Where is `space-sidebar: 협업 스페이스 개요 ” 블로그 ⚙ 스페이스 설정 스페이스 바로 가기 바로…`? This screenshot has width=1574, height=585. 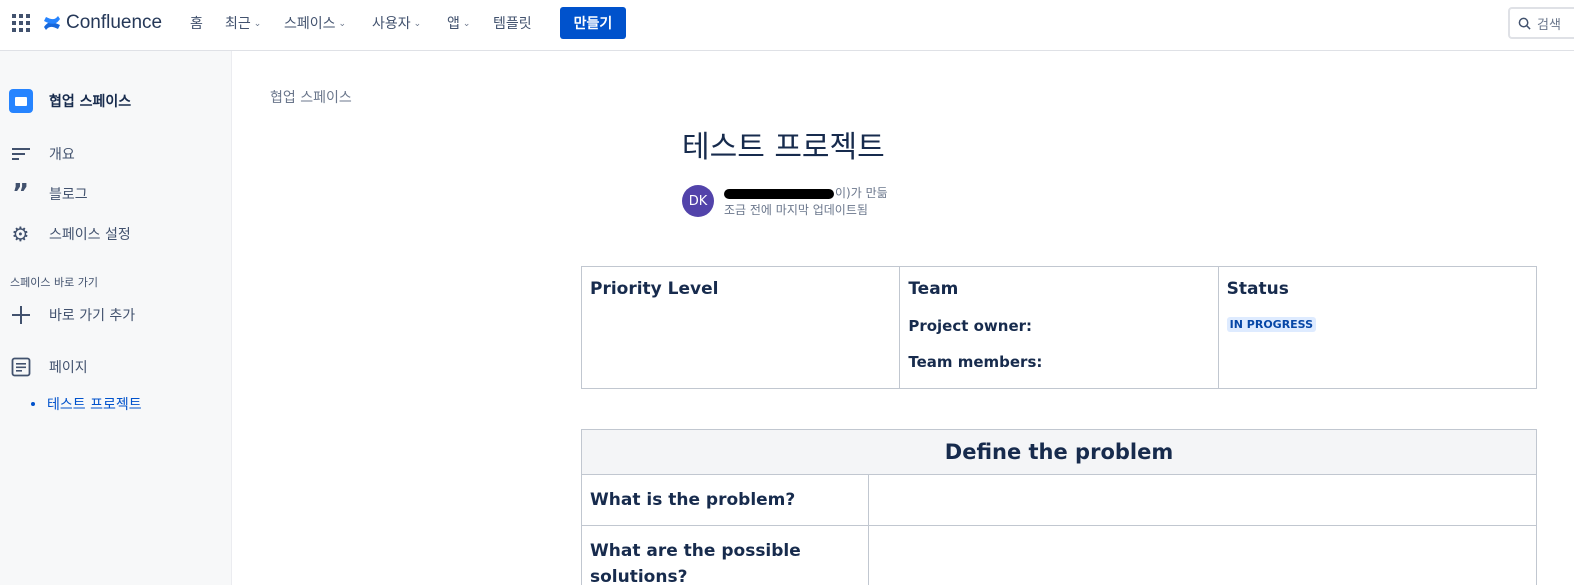
space-sidebar: 협업 스페이스 개요 ” 블로그 ⚙ 스페이스 설정 스페이스 바로 가기 바로… is located at coordinates (116, 318).